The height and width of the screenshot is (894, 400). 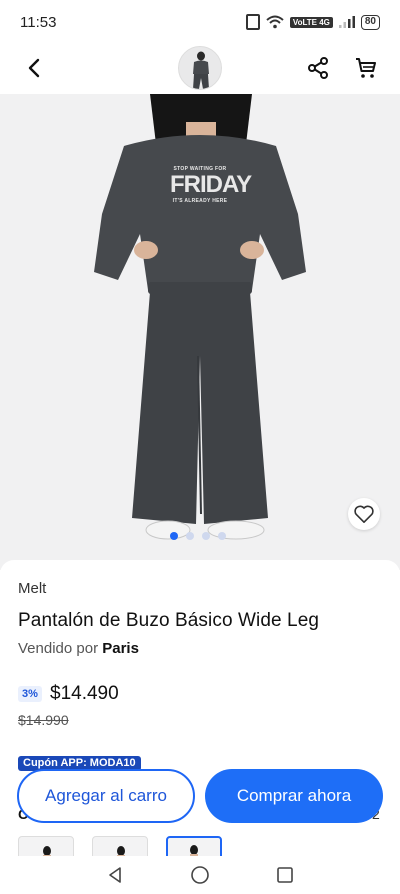 I want to click on original-price: $14.990, so click(x=43, y=720).